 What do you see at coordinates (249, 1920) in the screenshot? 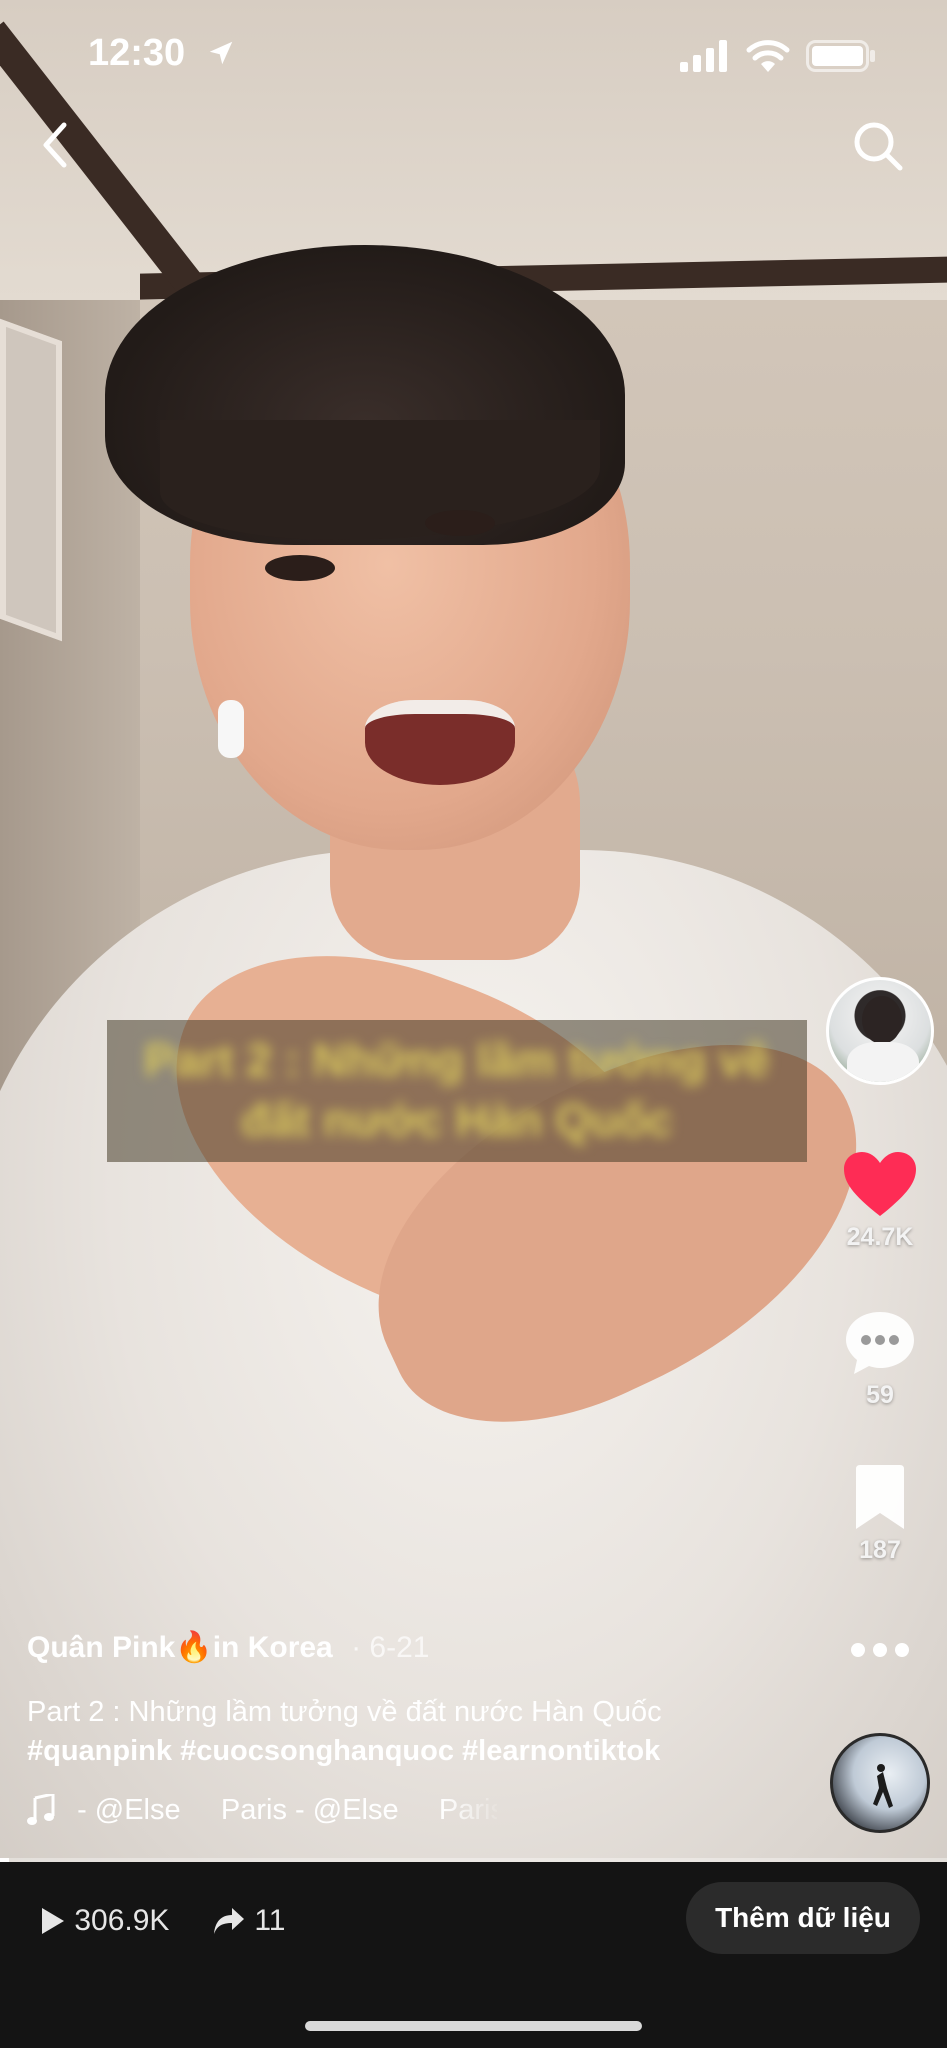
I see `share-count: 11` at bounding box center [249, 1920].